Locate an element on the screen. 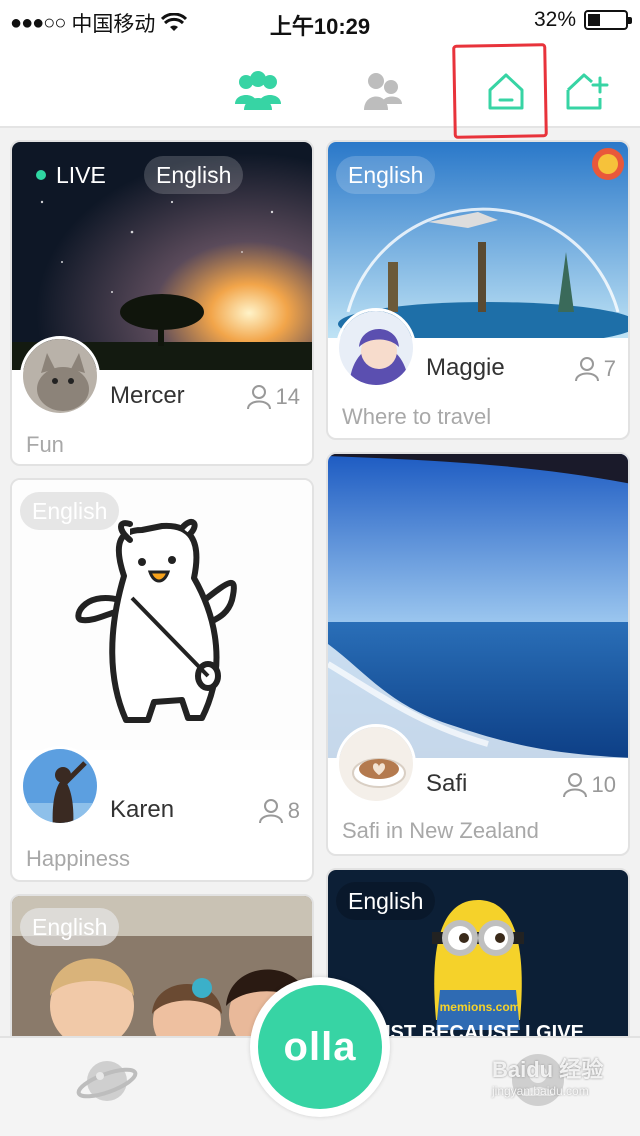 The height and width of the screenshot is (1136, 640). member-count: 14 is located at coordinates (273, 397).